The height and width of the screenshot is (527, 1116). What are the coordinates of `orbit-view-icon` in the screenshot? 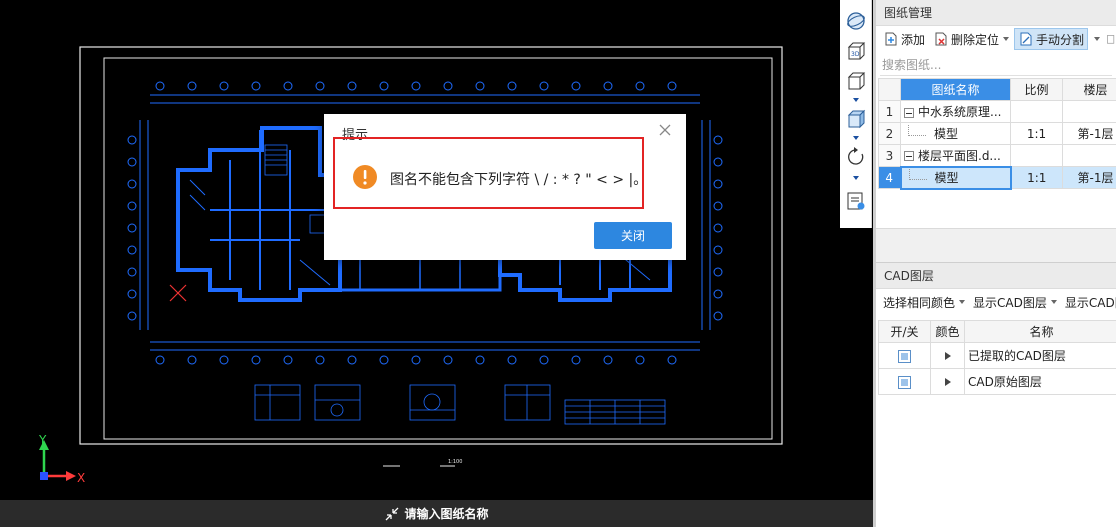 It's located at (856, 21).